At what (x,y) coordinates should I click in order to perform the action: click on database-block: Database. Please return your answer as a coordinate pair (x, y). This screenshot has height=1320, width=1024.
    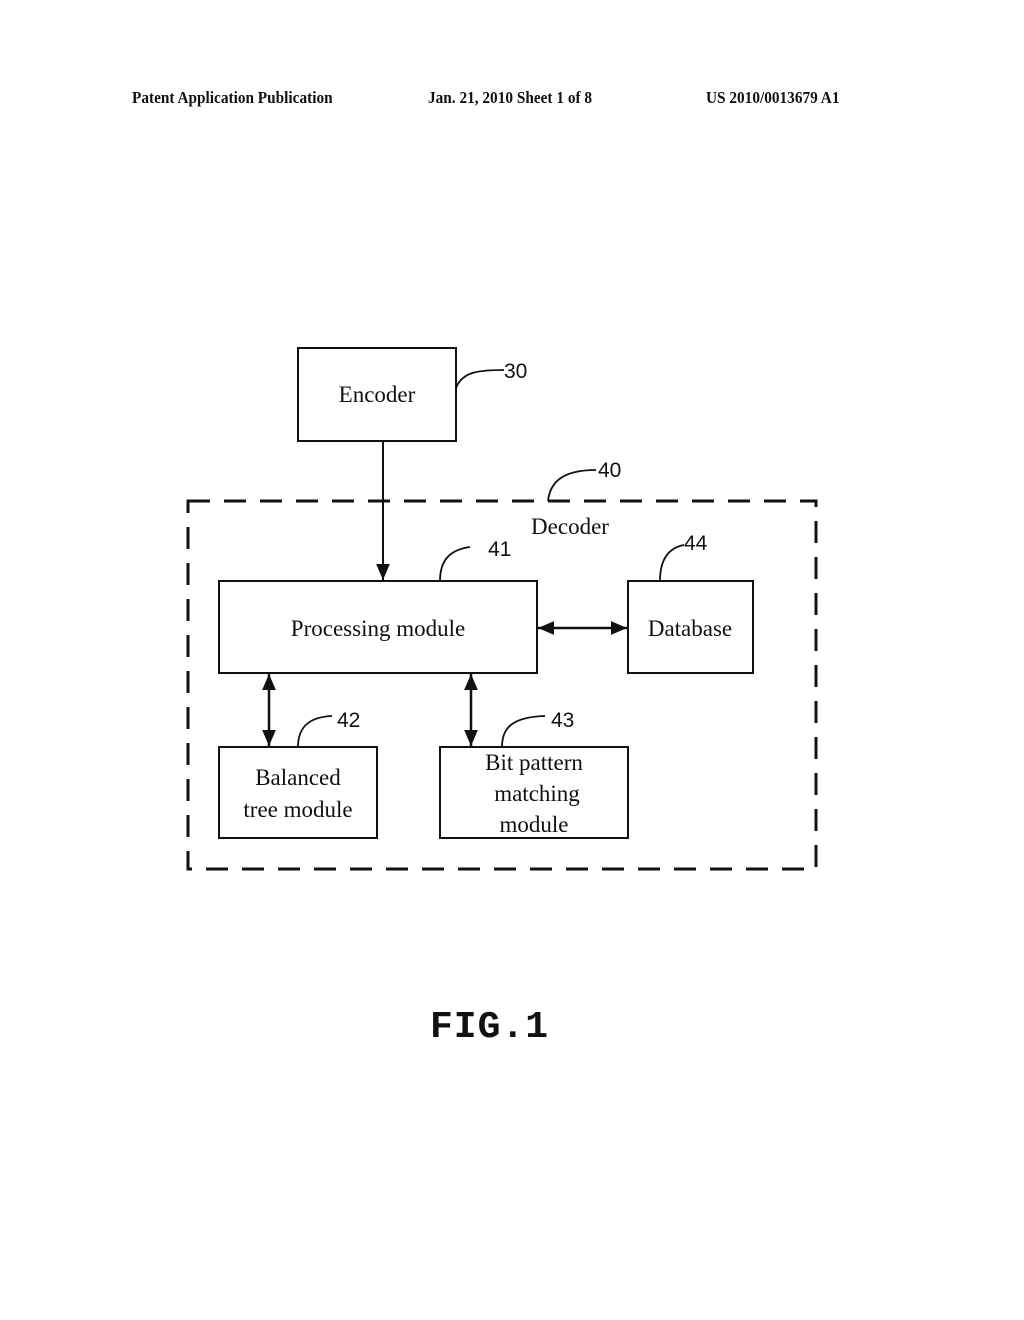
    Looking at the image, I should click on (690, 627).